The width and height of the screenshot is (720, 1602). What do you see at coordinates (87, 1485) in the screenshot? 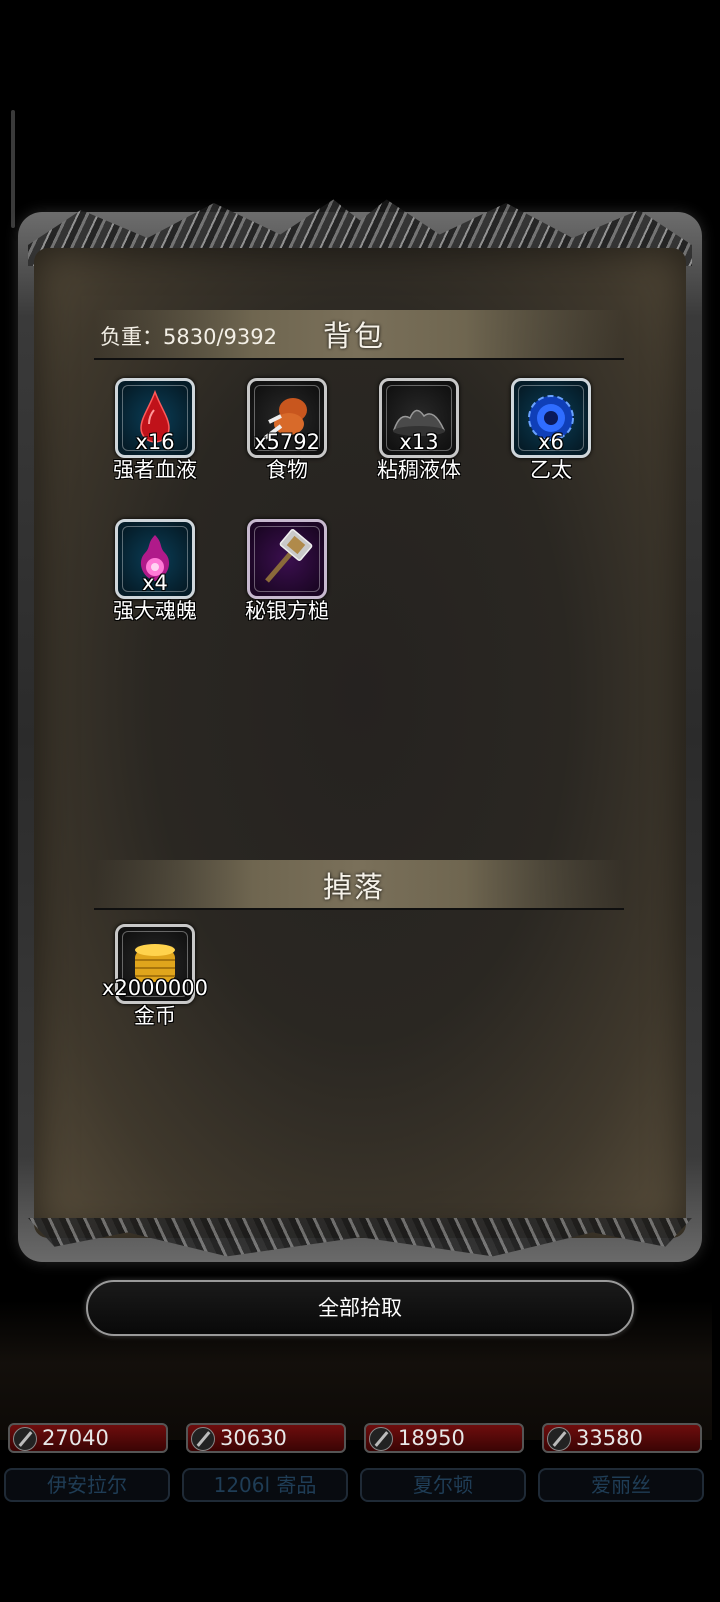
I see `hero-name: 伊安拉尔` at bounding box center [87, 1485].